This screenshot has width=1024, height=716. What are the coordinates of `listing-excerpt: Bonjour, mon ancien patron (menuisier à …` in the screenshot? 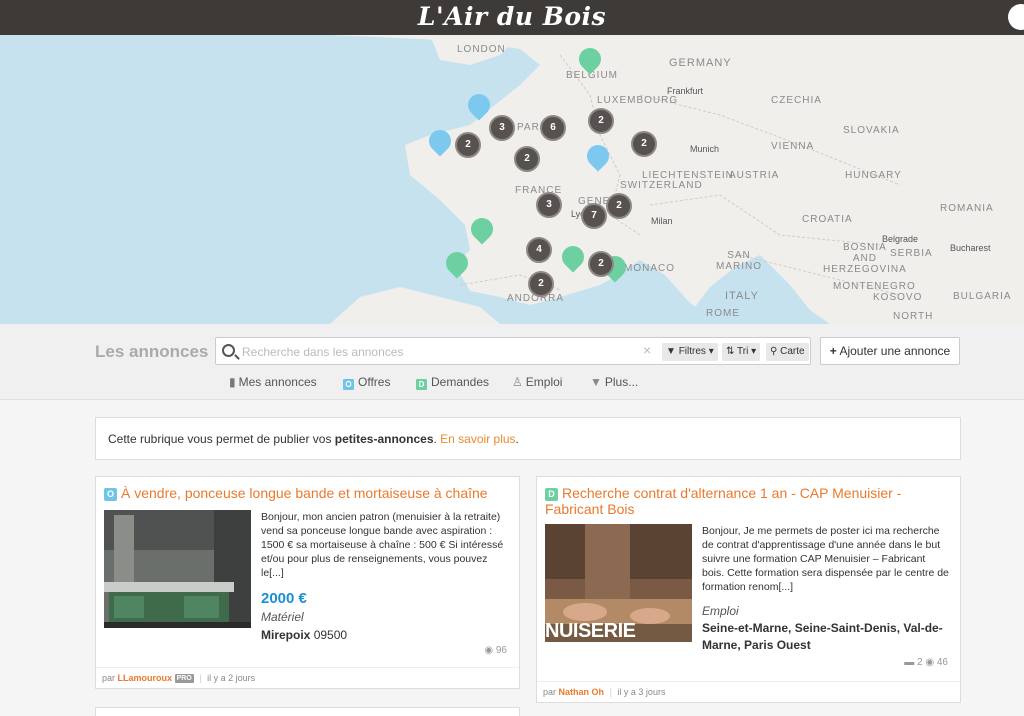 It's located at (382, 545).